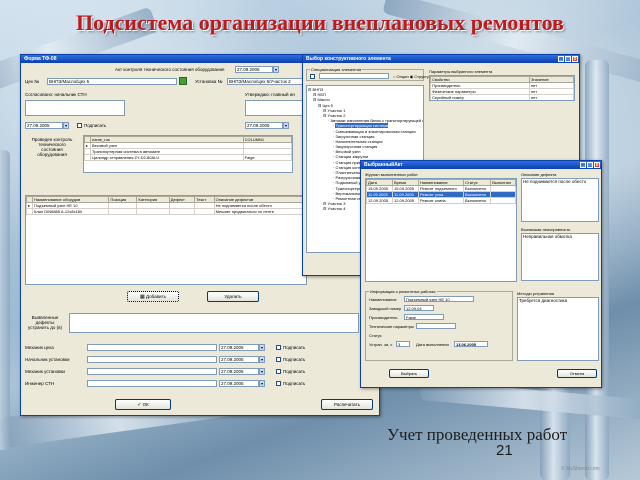 Image resolution: width=640 pixels, height=480 pixels. I want to click on name-label: Наименование, so click(383, 299).